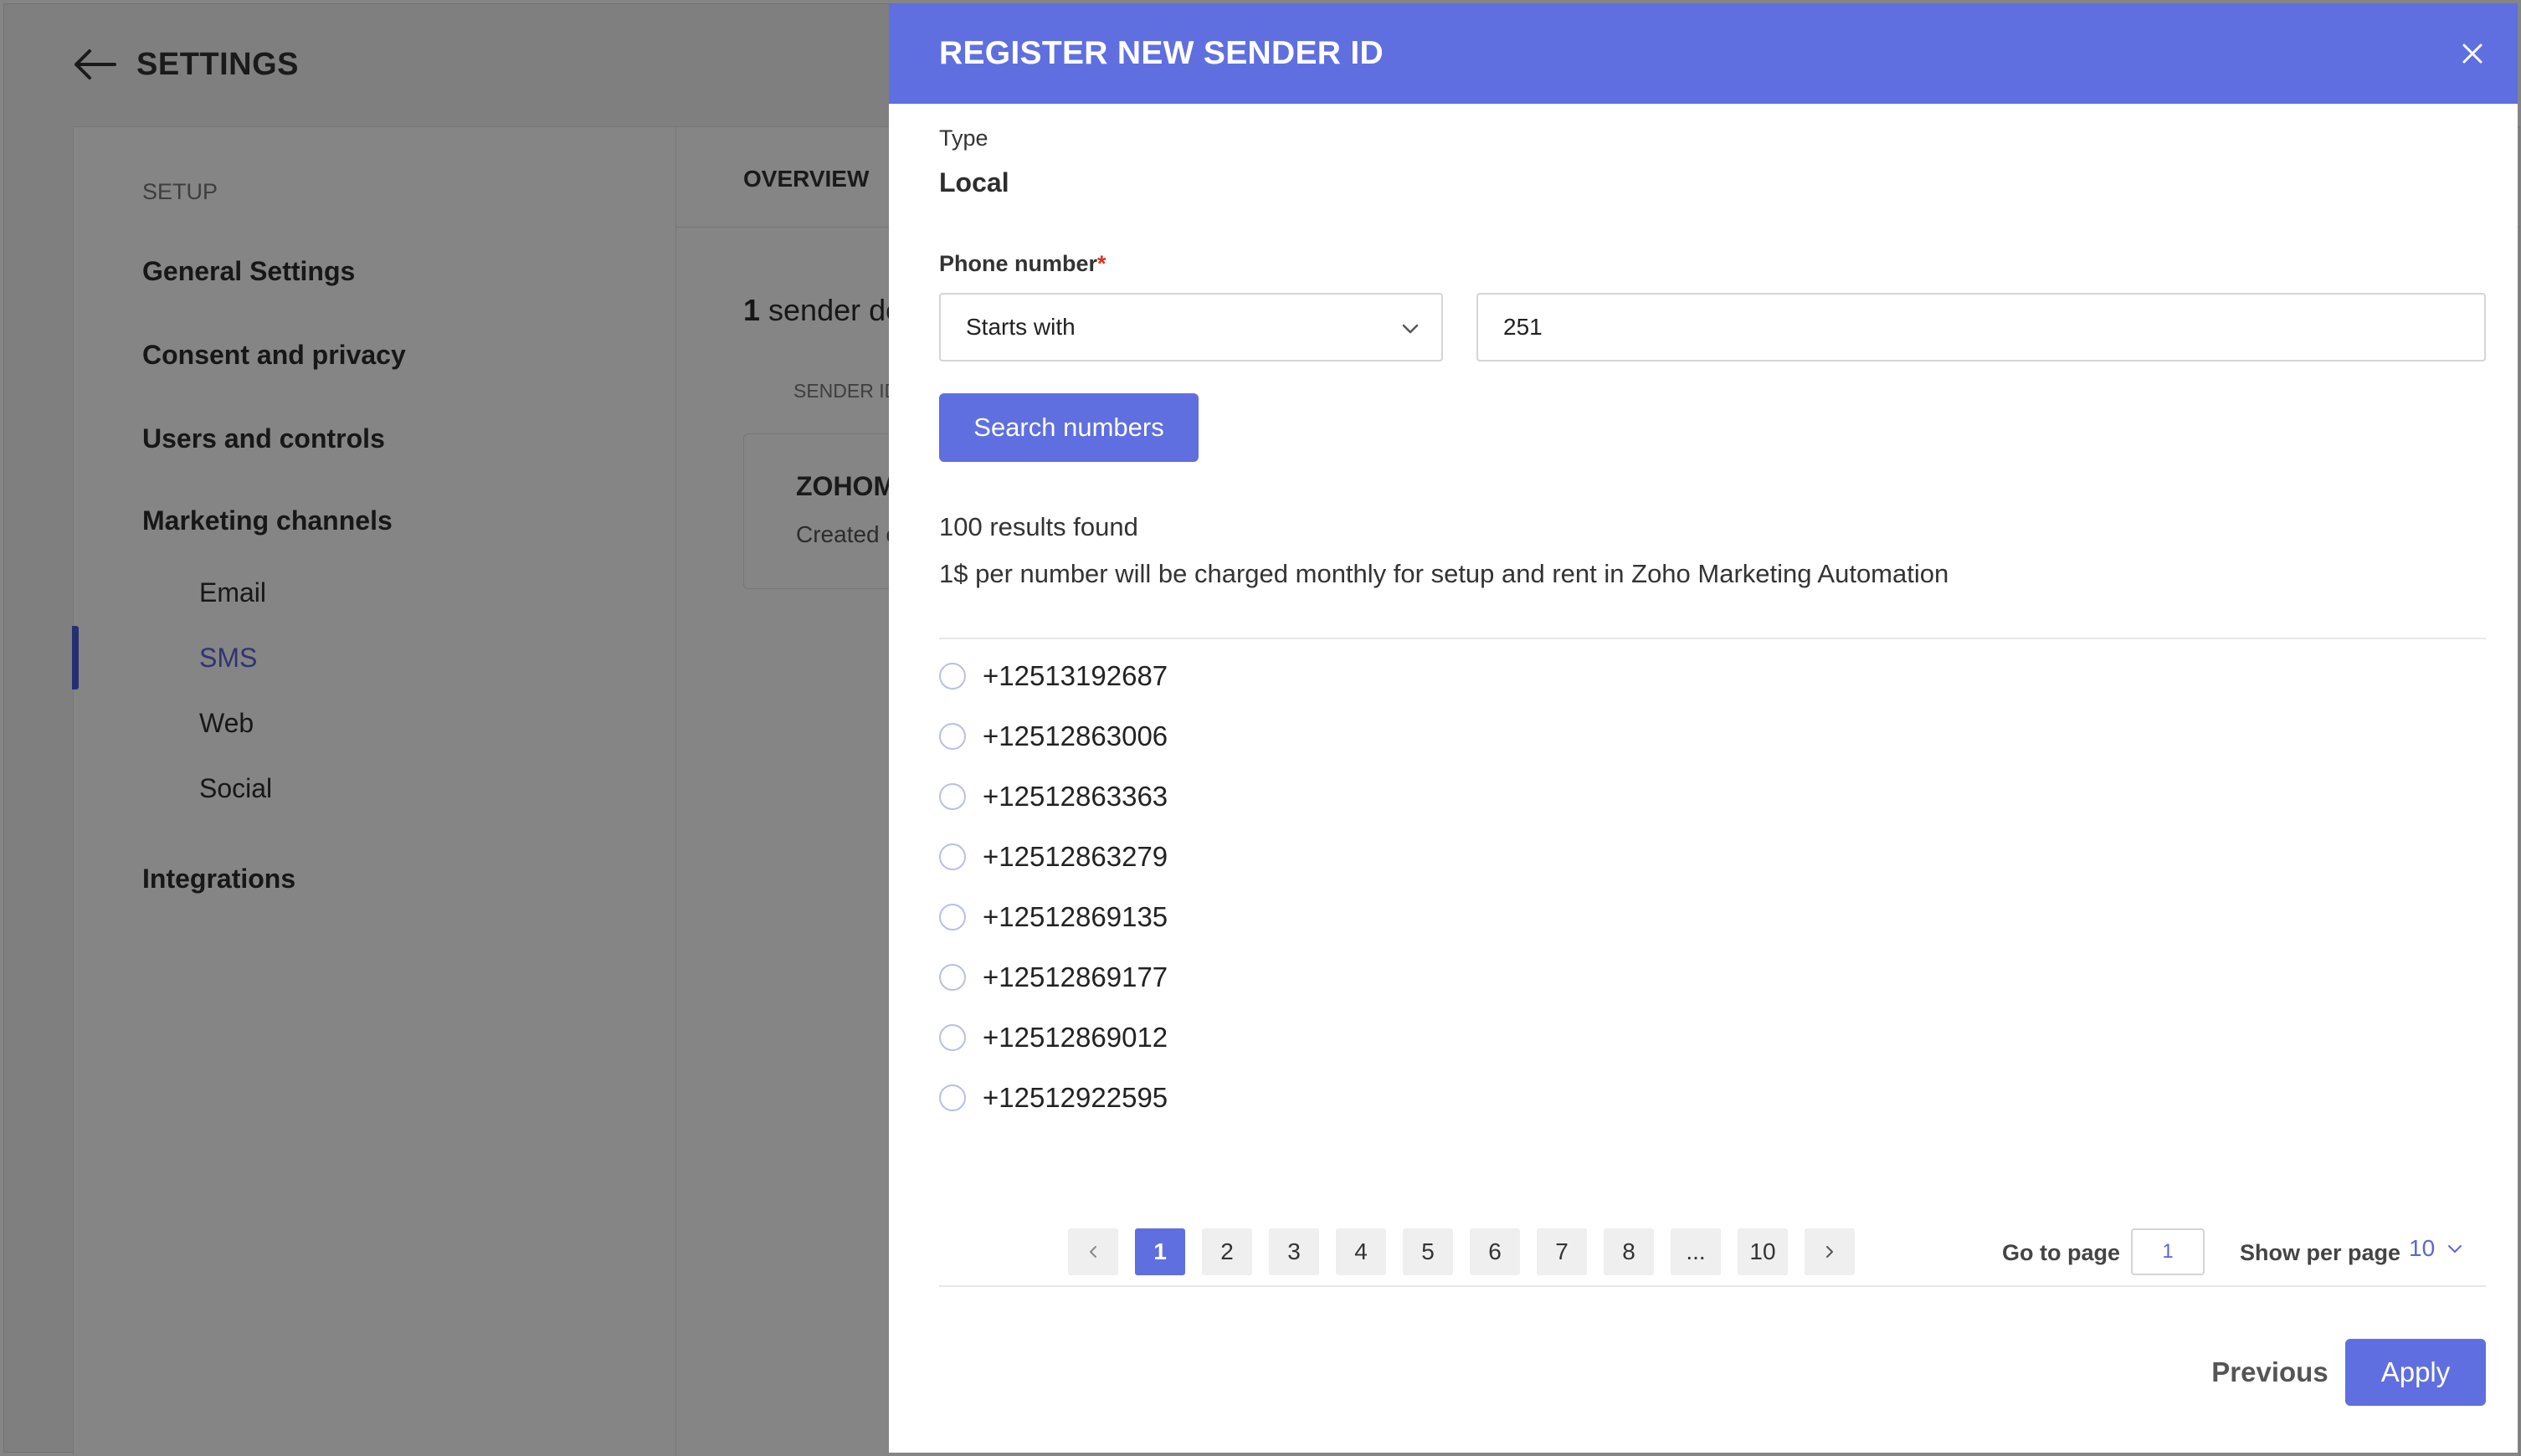 Image resolution: width=2521 pixels, height=1456 pixels. I want to click on page-button-6: 6, so click(1495, 1251).